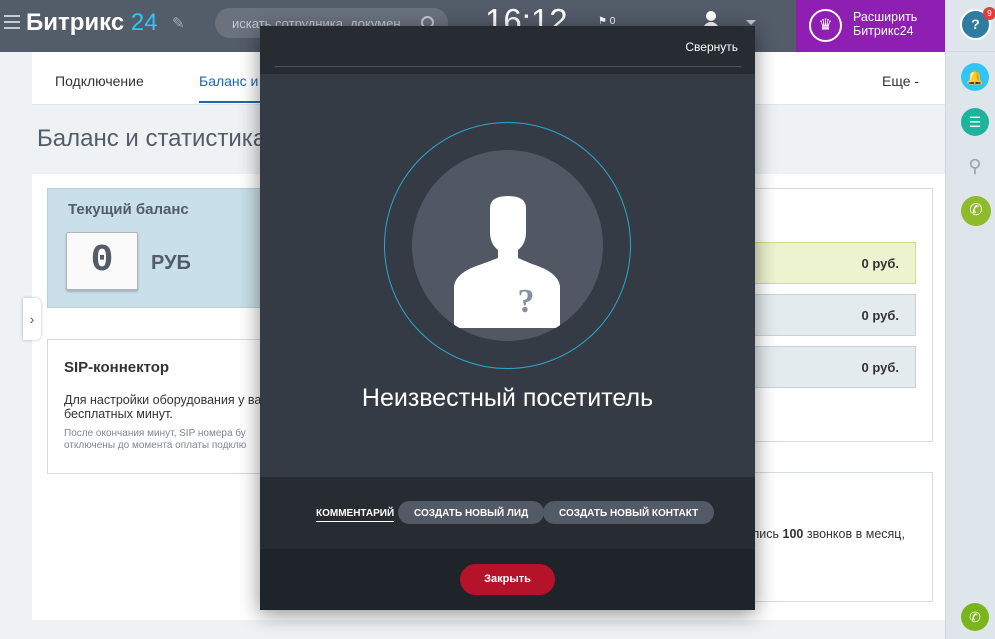 The image size is (995, 639). Describe the element at coordinates (989, 13) in the screenshot. I see `help-badge: 9` at that location.